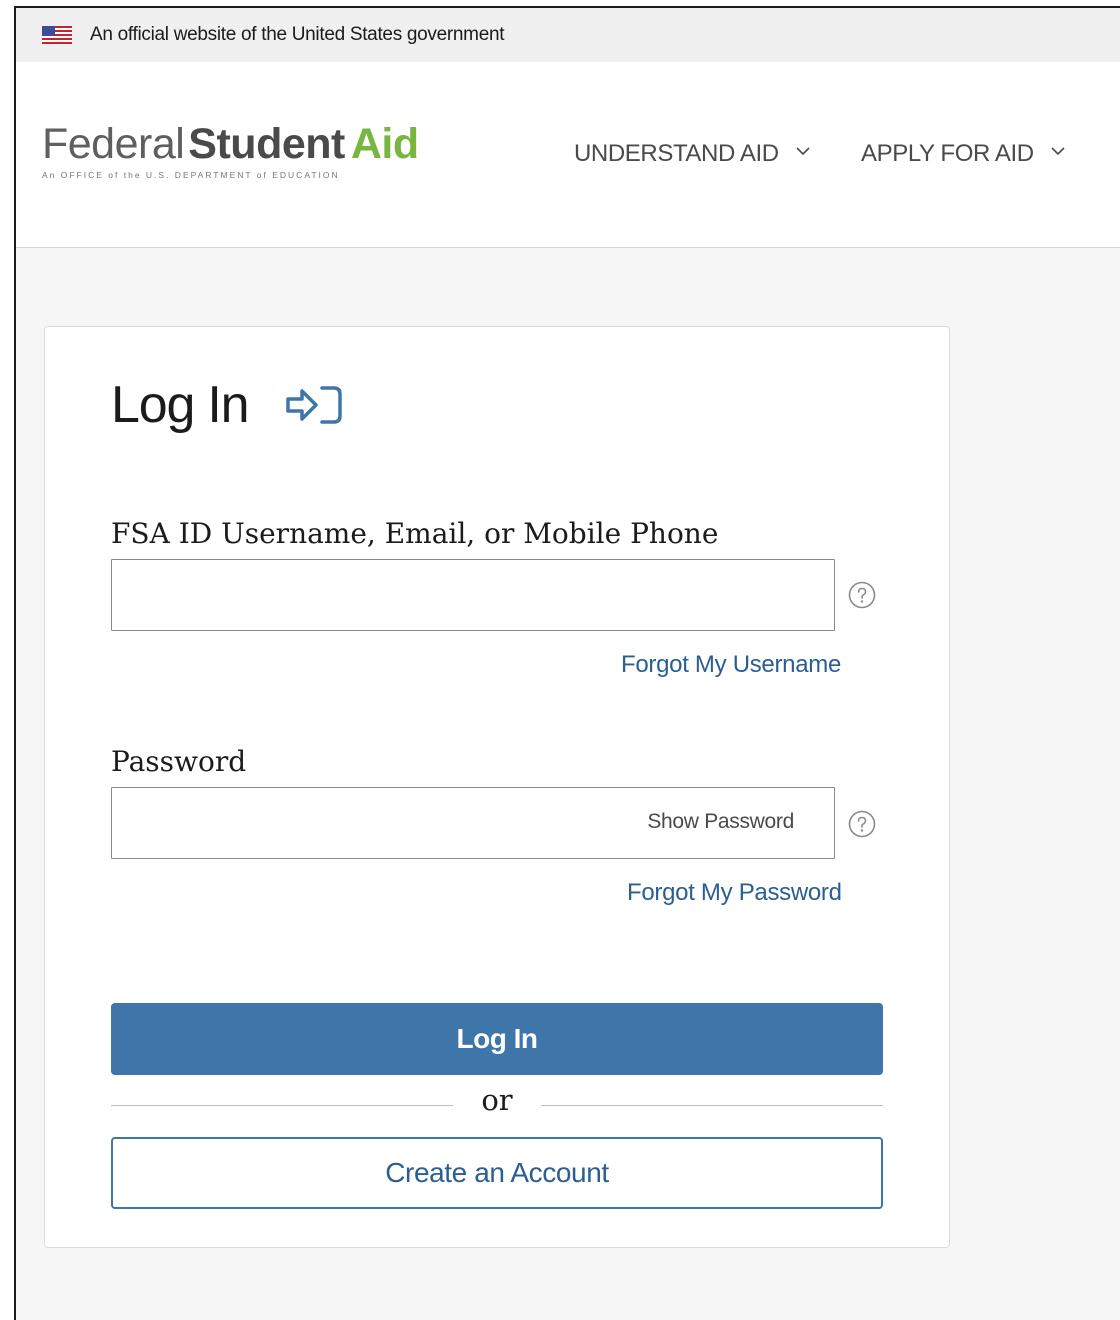  I want to click on logo-aid: Aid, so click(384, 144).